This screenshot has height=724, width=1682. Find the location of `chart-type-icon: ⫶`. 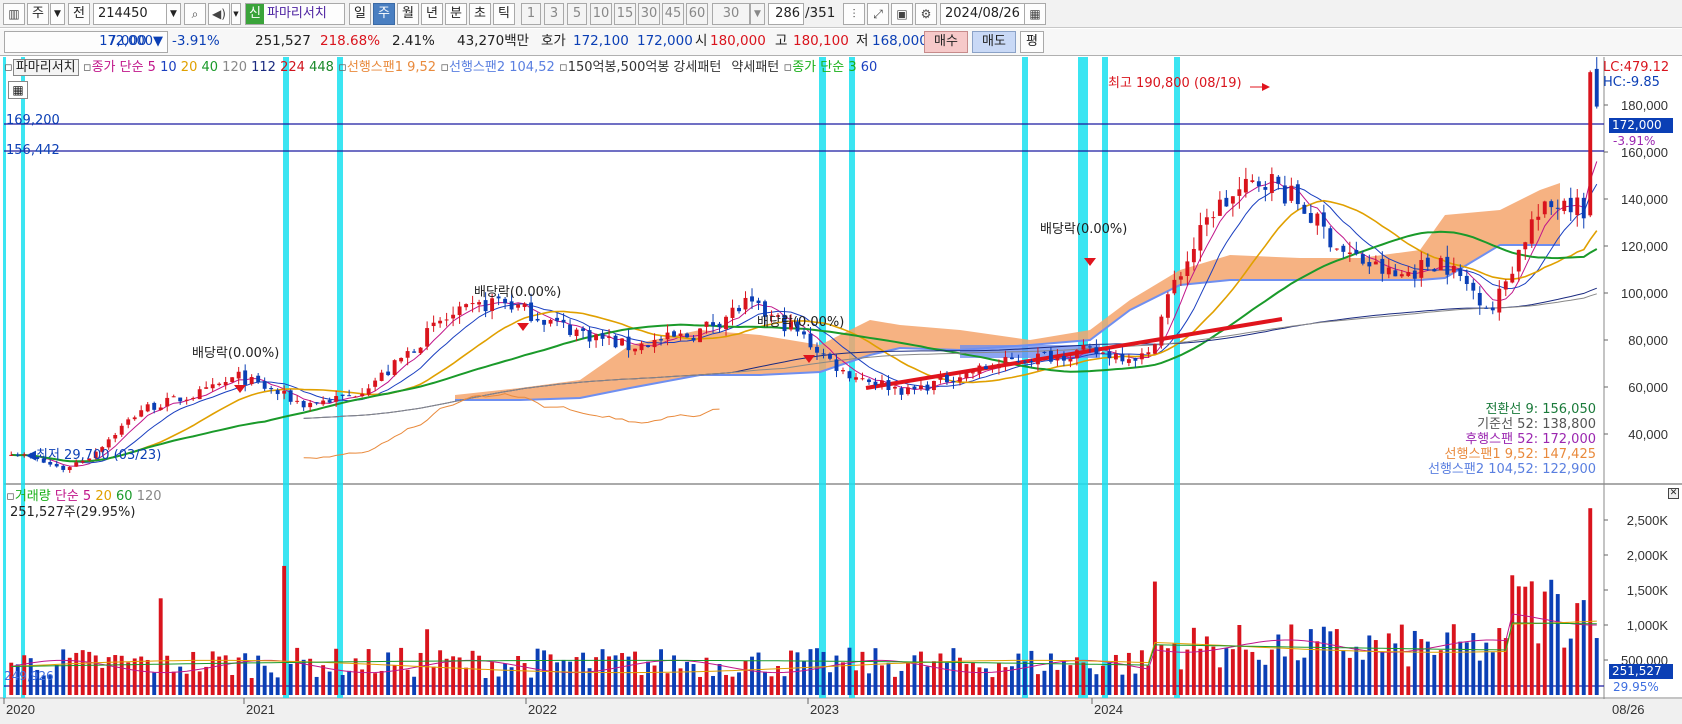

chart-type-icon: ⫶ is located at coordinates (854, 14).